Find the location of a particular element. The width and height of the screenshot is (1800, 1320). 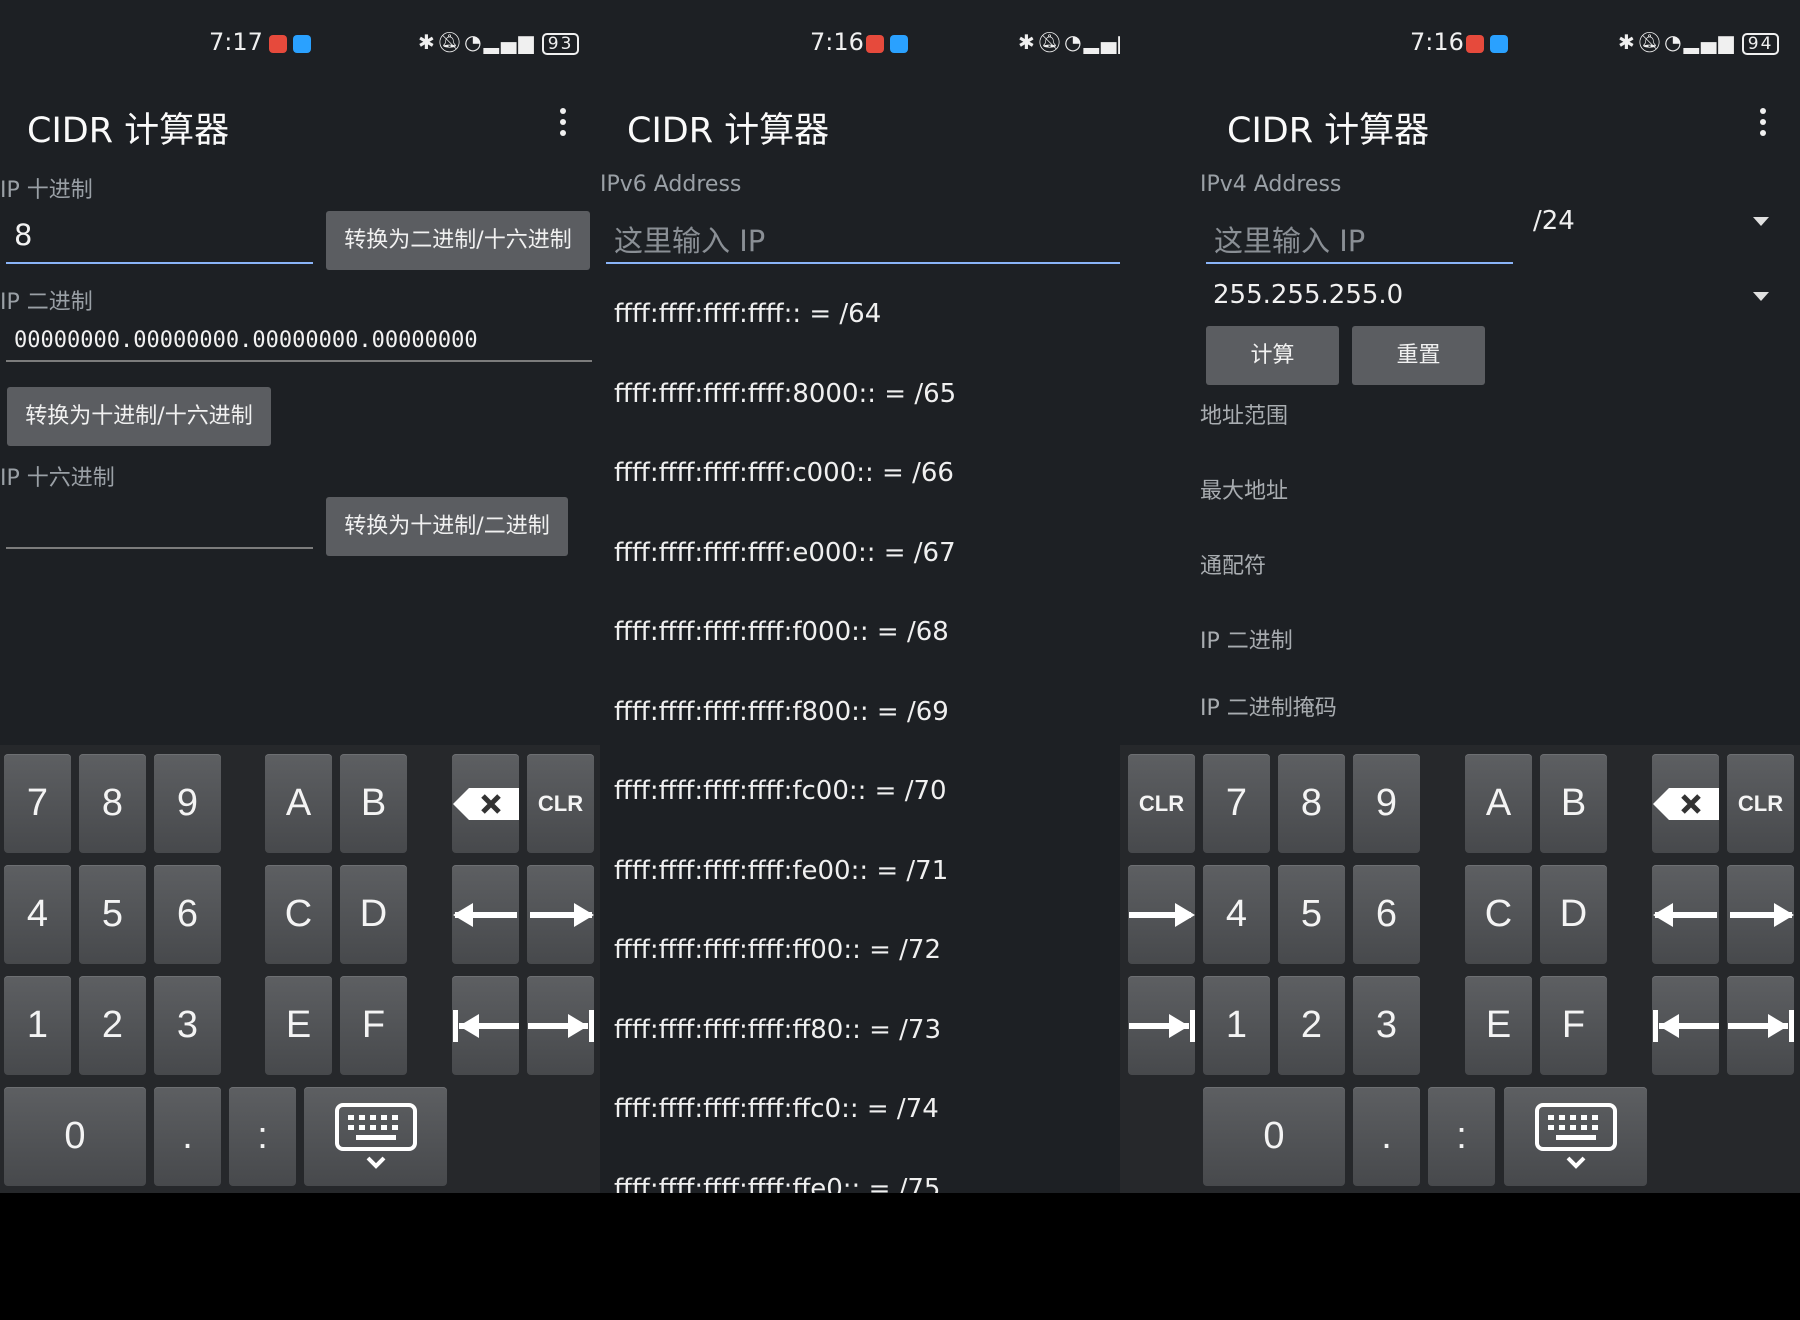

list-item: ffff:ffff:ffff:ffff:c000:: = /66 is located at coordinates (784, 473).